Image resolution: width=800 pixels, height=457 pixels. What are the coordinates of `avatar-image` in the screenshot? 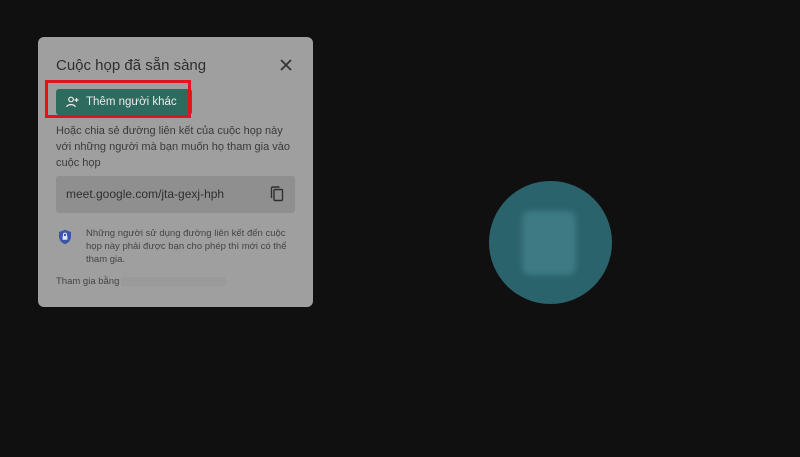 It's located at (549, 243).